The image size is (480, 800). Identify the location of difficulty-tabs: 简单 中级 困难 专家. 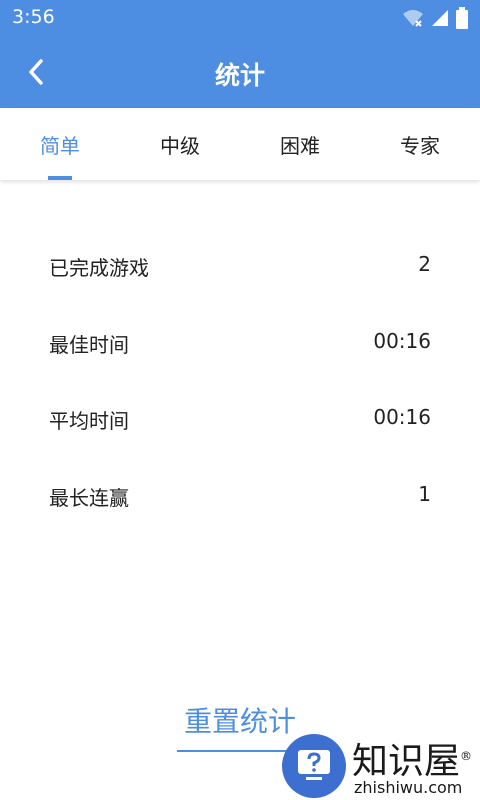
(240, 144).